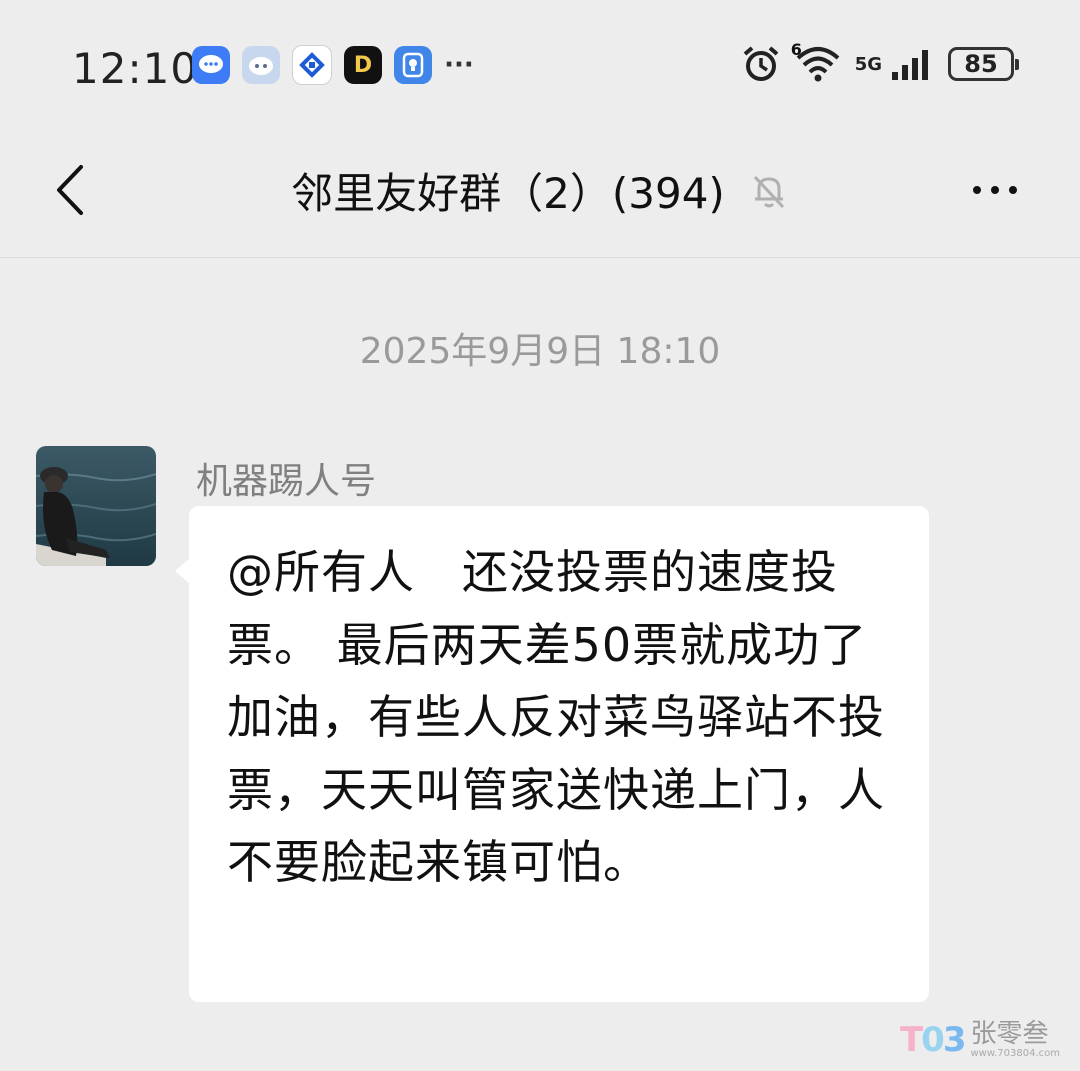  Describe the element at coordinates (995, 190) in the screenshot. I see `more-options-button` at that location.